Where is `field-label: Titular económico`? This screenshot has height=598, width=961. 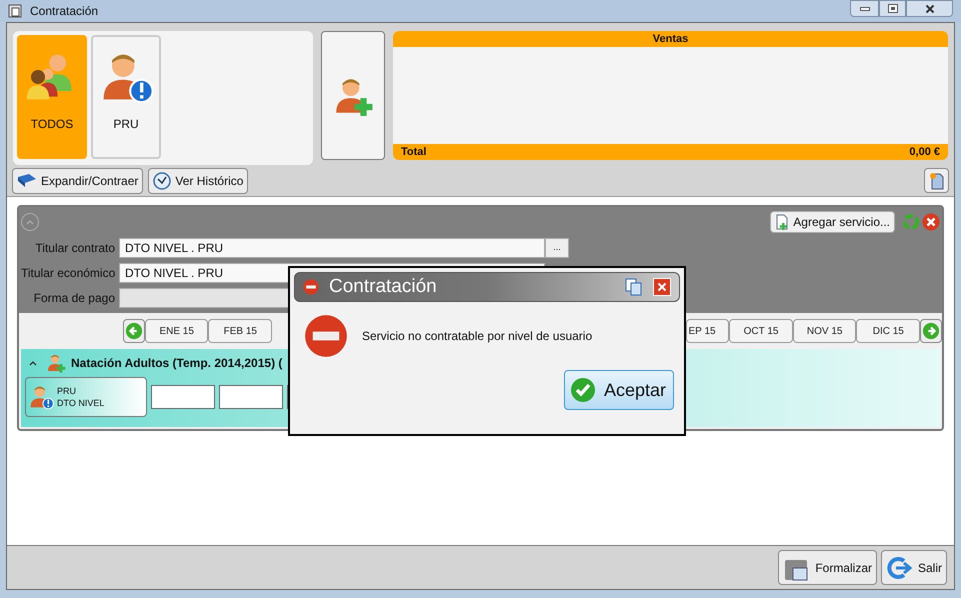
field-label: Titular económico is located at coordinates (68, 273).